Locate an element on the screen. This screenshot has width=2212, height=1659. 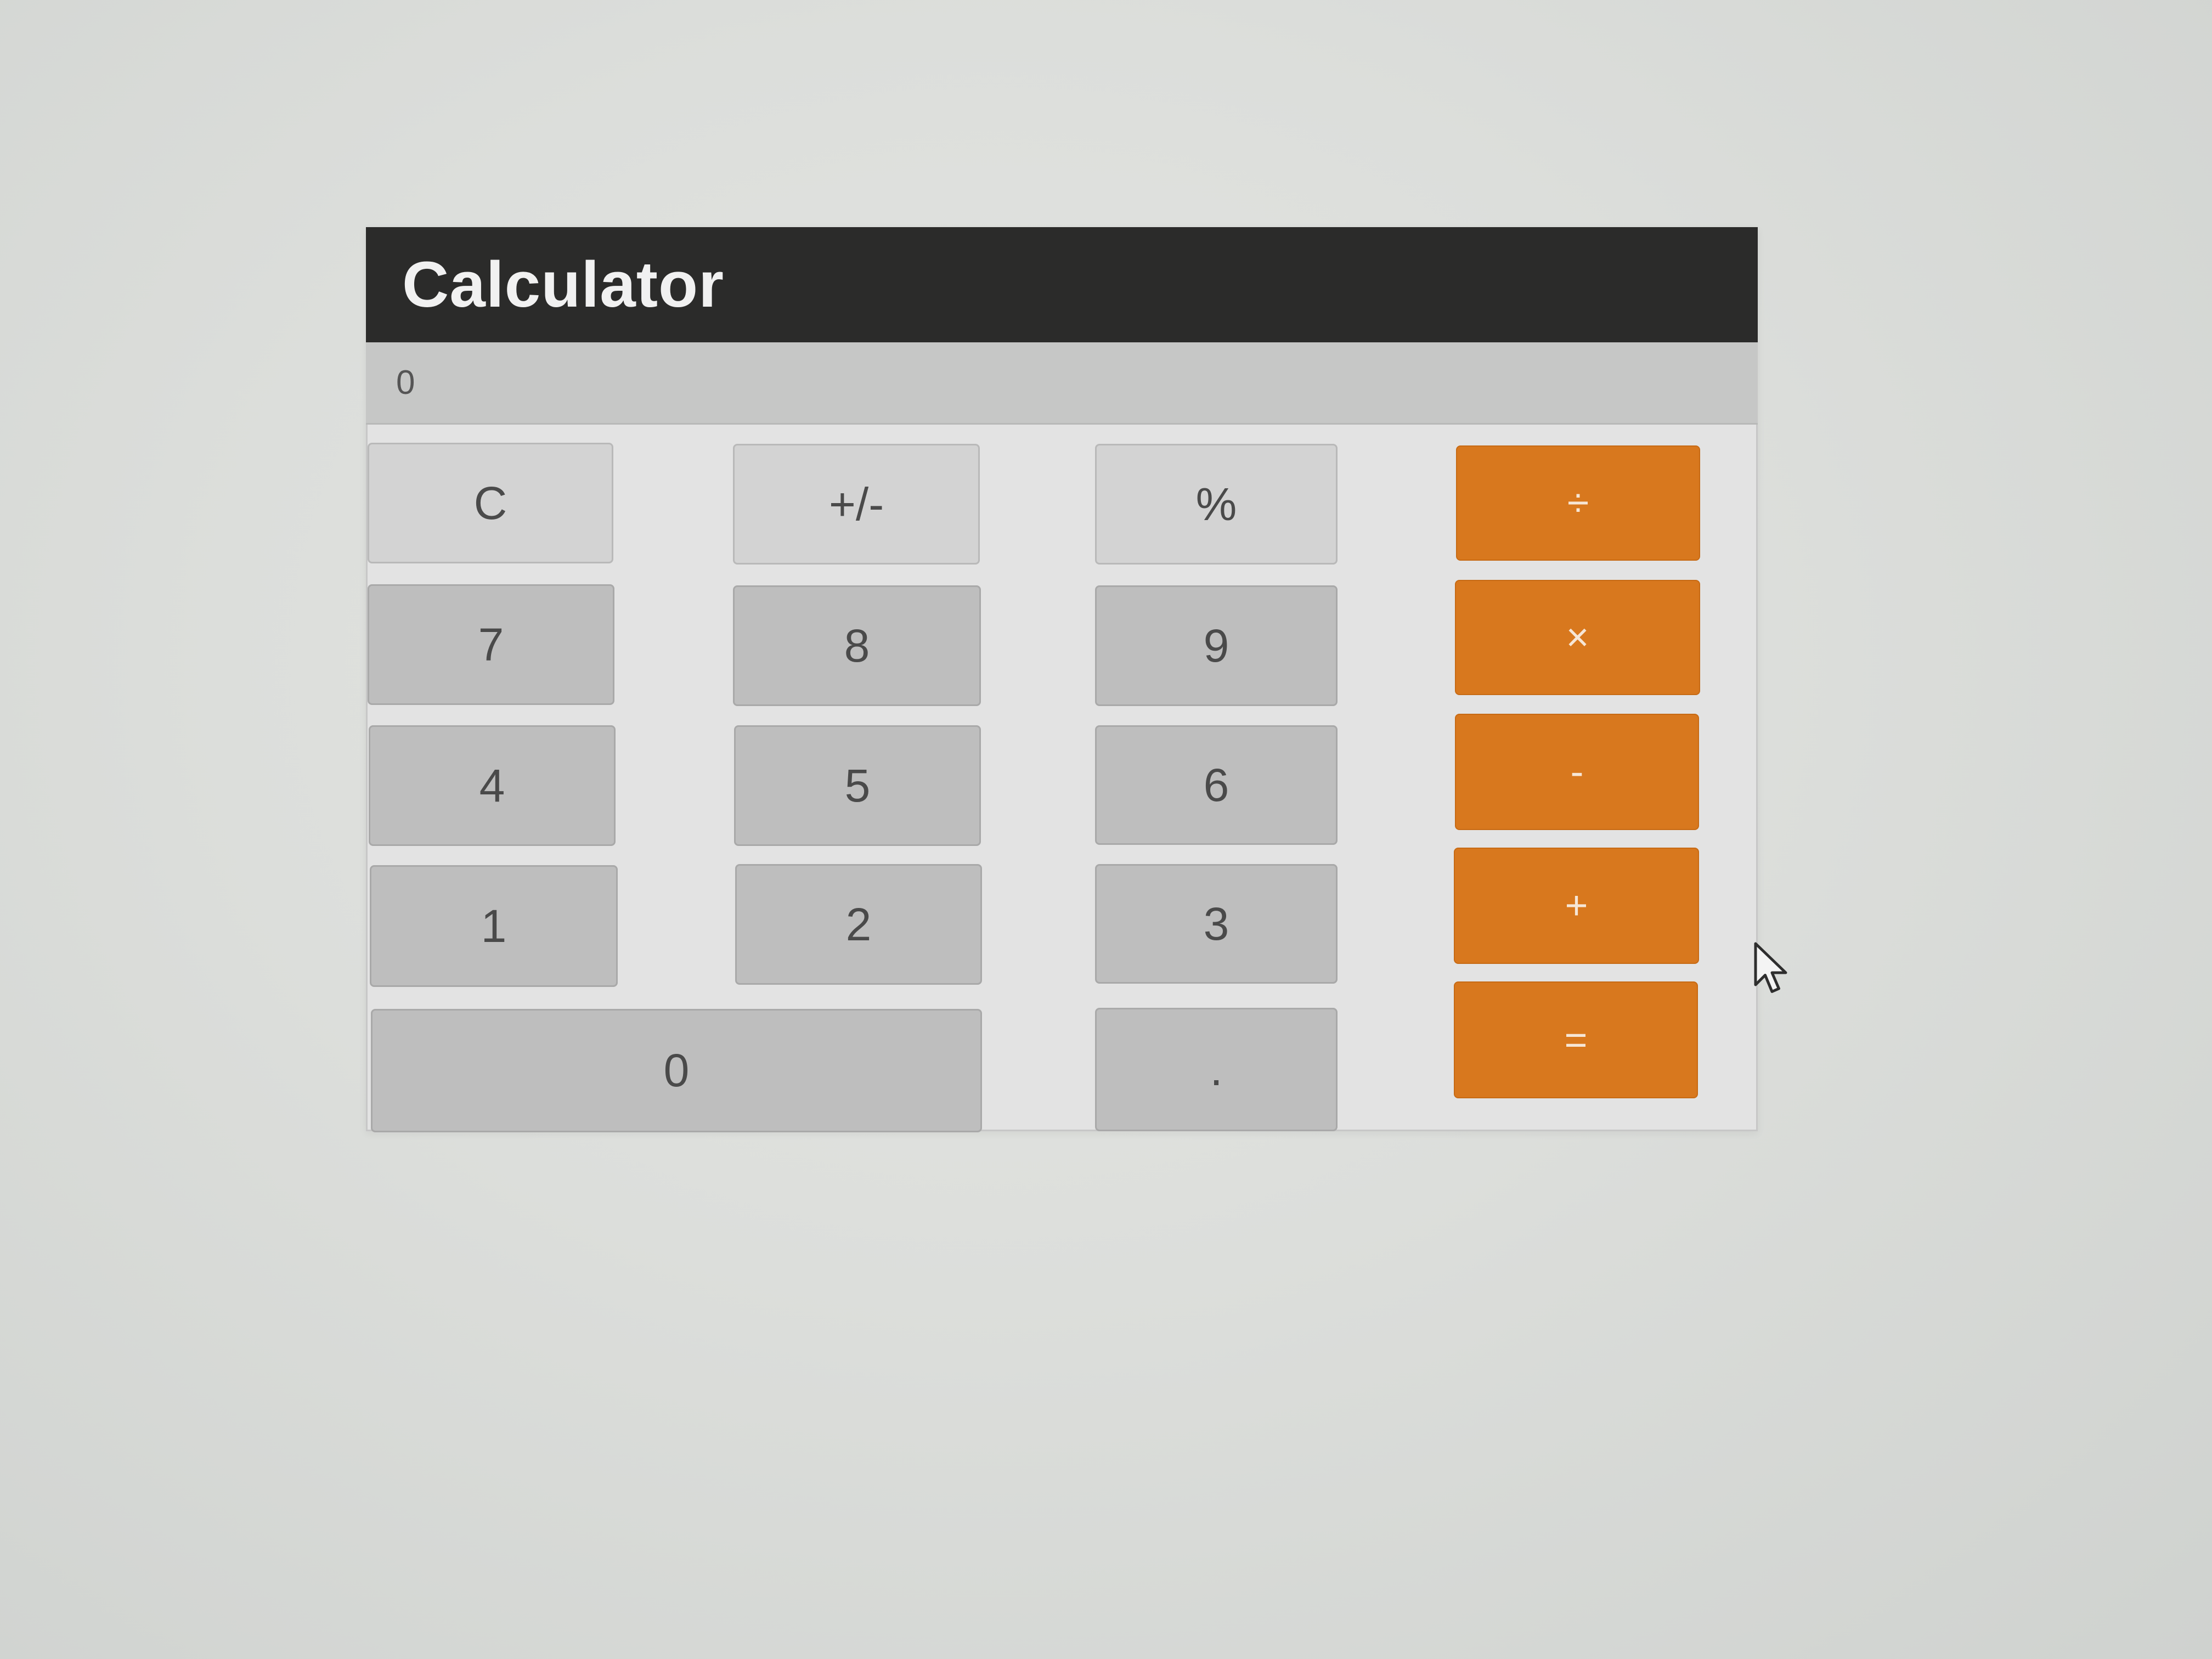
display-value: 0 is located at coordinates (405, 383).